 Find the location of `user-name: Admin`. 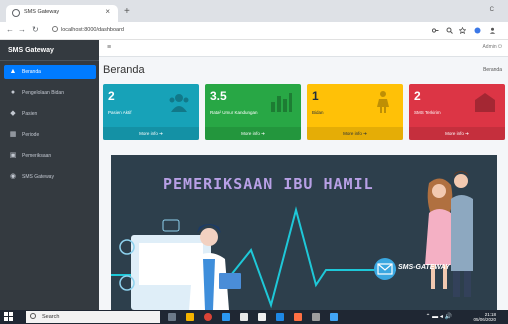

user-name: Admin is located at coordinates (489, 47).